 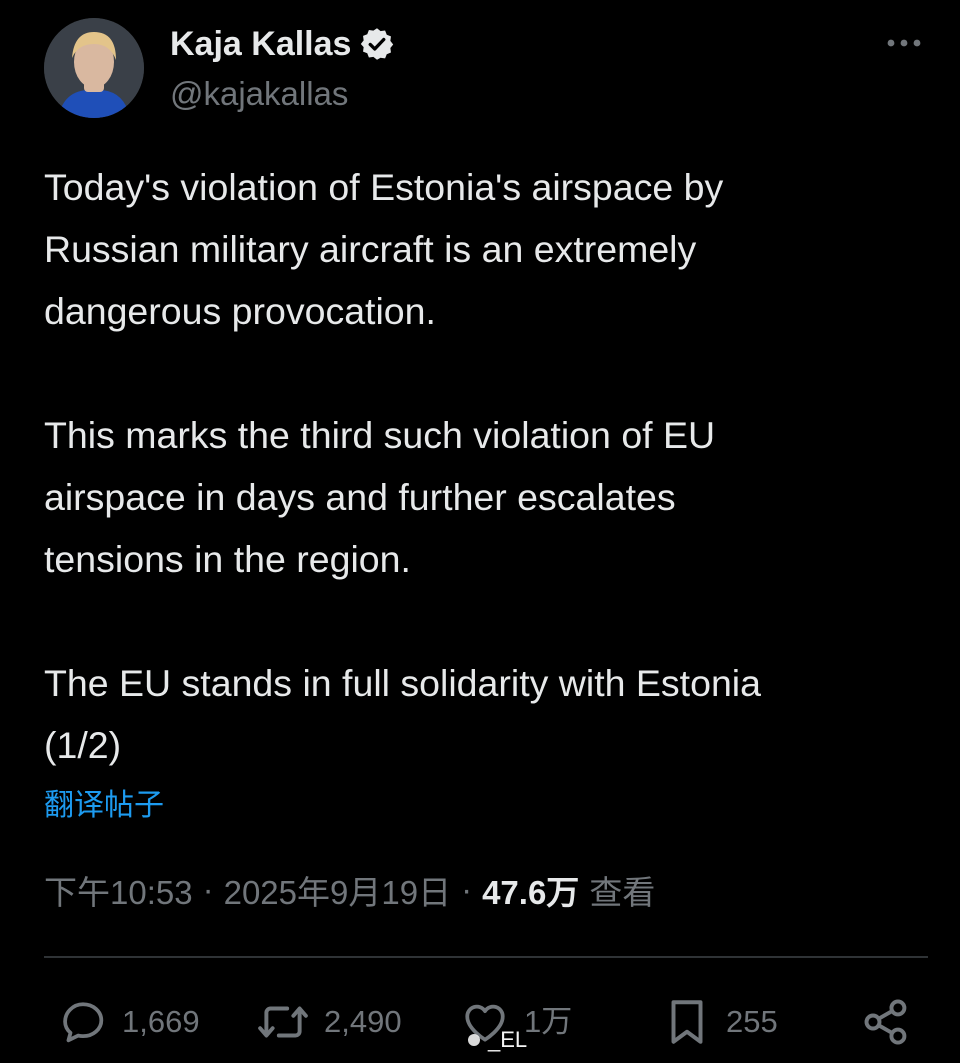 I want to click on watermark: _EL, so click(x=497, y=1040).